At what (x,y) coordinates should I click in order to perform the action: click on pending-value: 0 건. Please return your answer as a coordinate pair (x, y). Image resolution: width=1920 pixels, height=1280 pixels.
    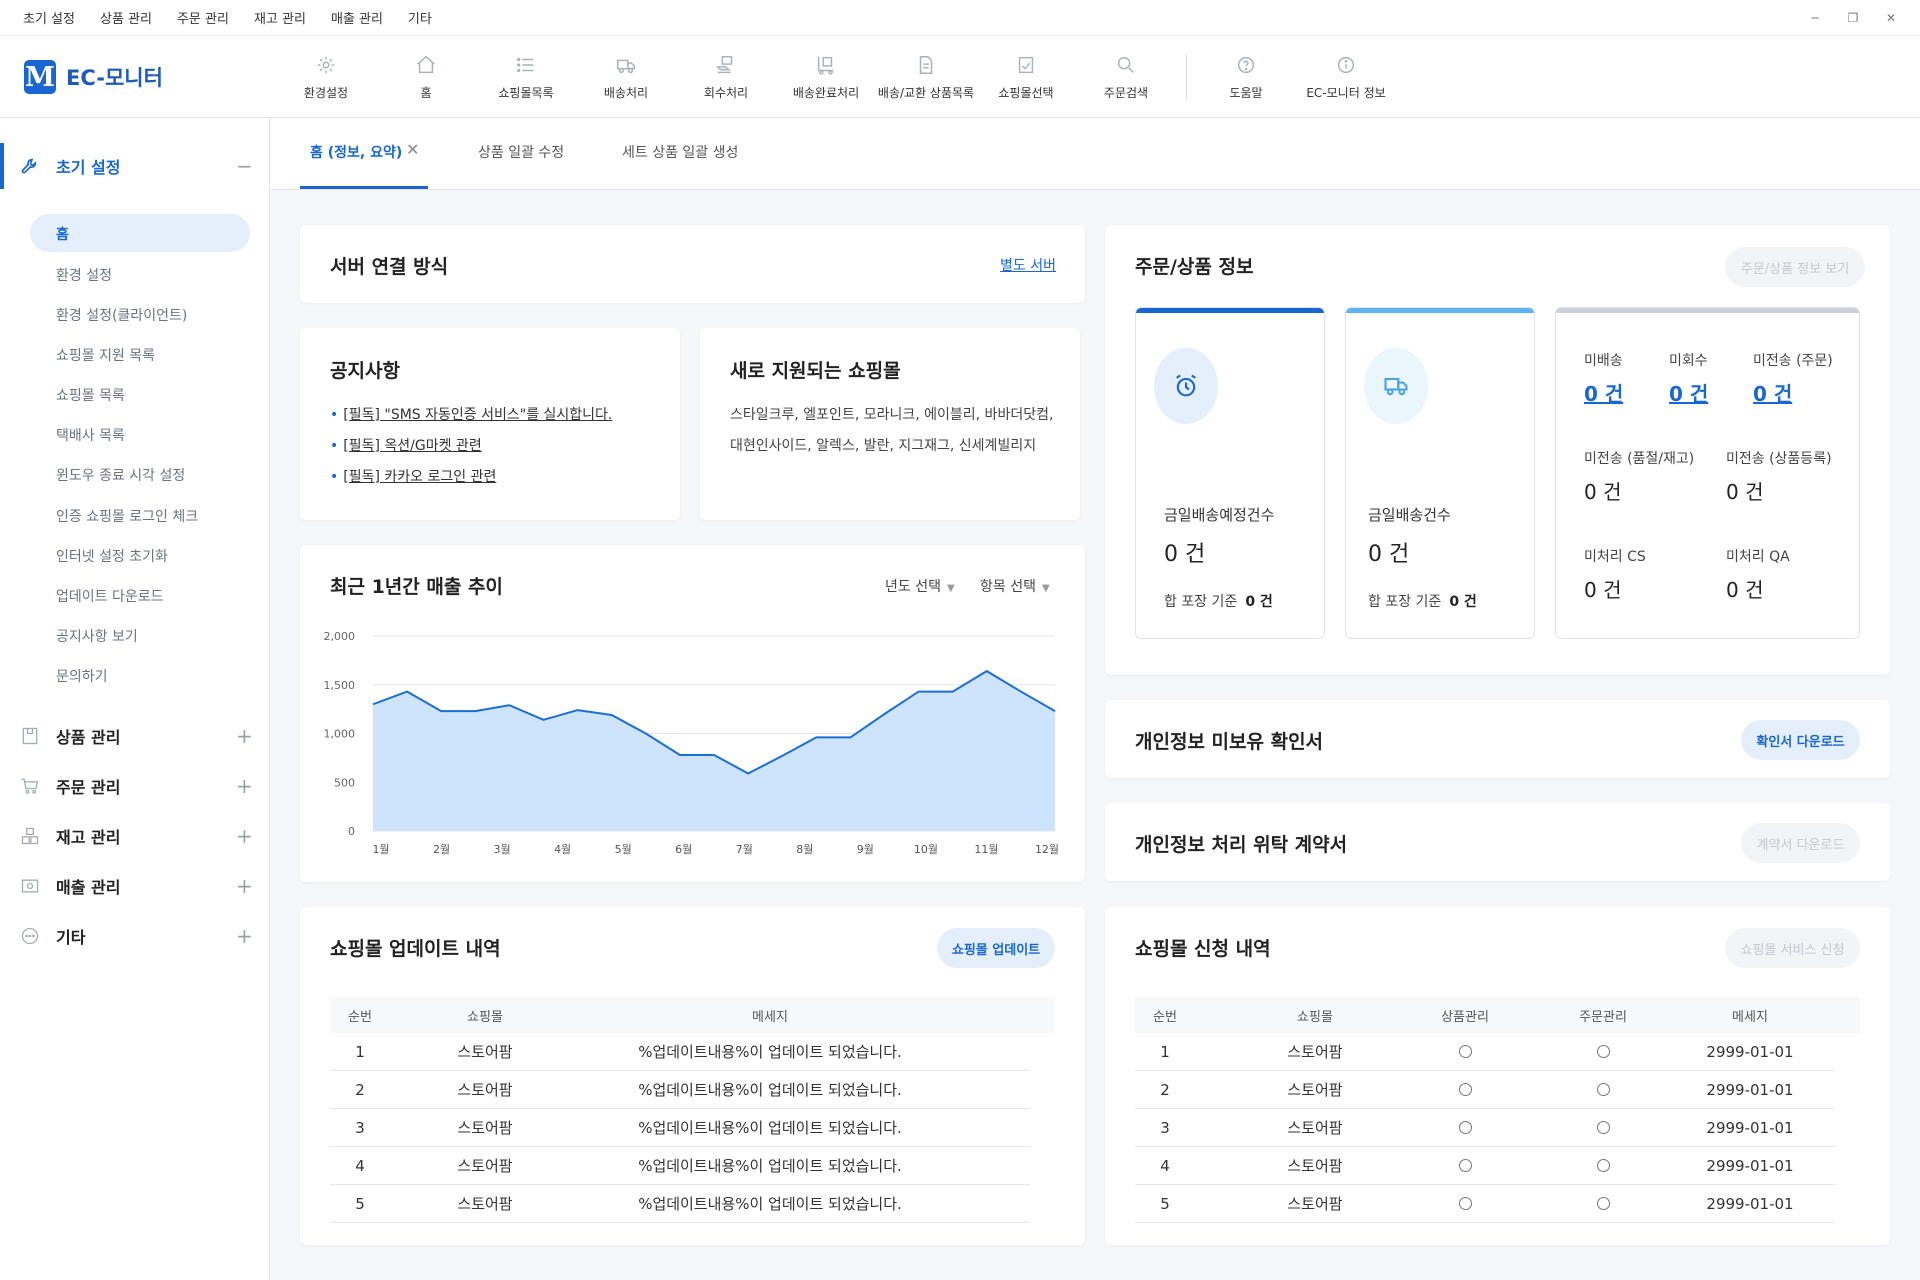
    Looking at the image, I should click on (1745, 492).